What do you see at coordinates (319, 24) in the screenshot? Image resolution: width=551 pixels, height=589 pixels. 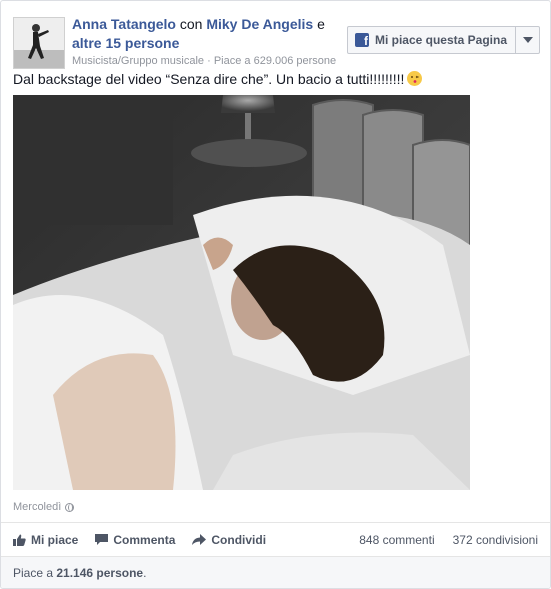 I see `and-text: e` at bounding box center [319, 24].